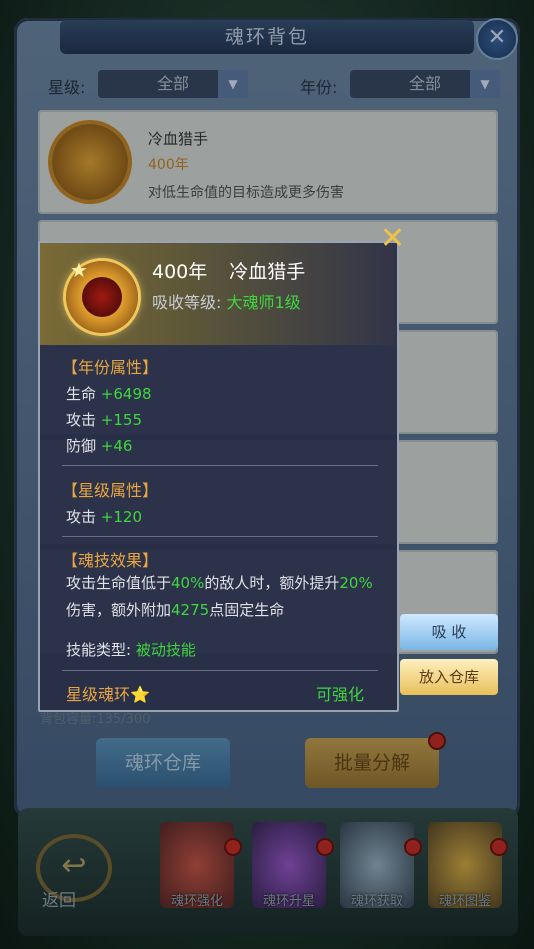 The height and width of the screenshot is (949, 534). What do you see at coordinates (81, 394) in the screenshot?
I see `attr-label: 生命` at bounding box center [81, 394].